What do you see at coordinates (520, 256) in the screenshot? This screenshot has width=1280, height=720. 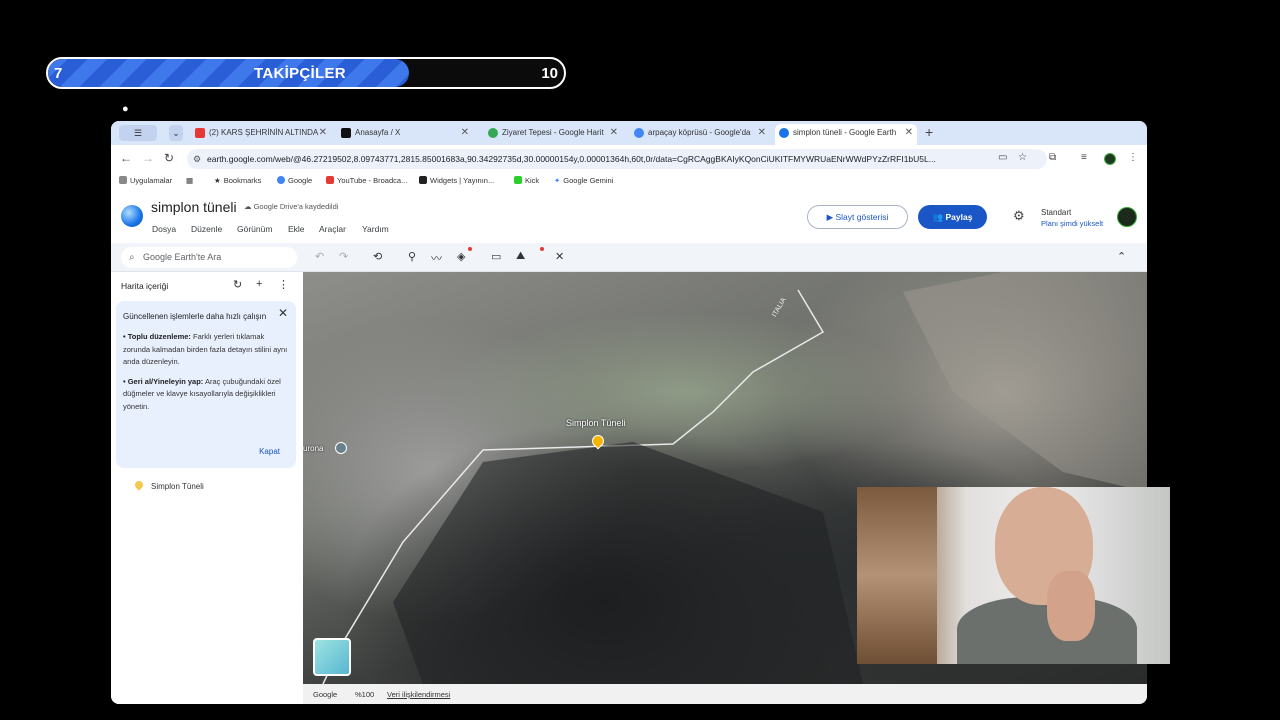 I see `terrain-icon: ⛰` at bounding box center [520, 256].